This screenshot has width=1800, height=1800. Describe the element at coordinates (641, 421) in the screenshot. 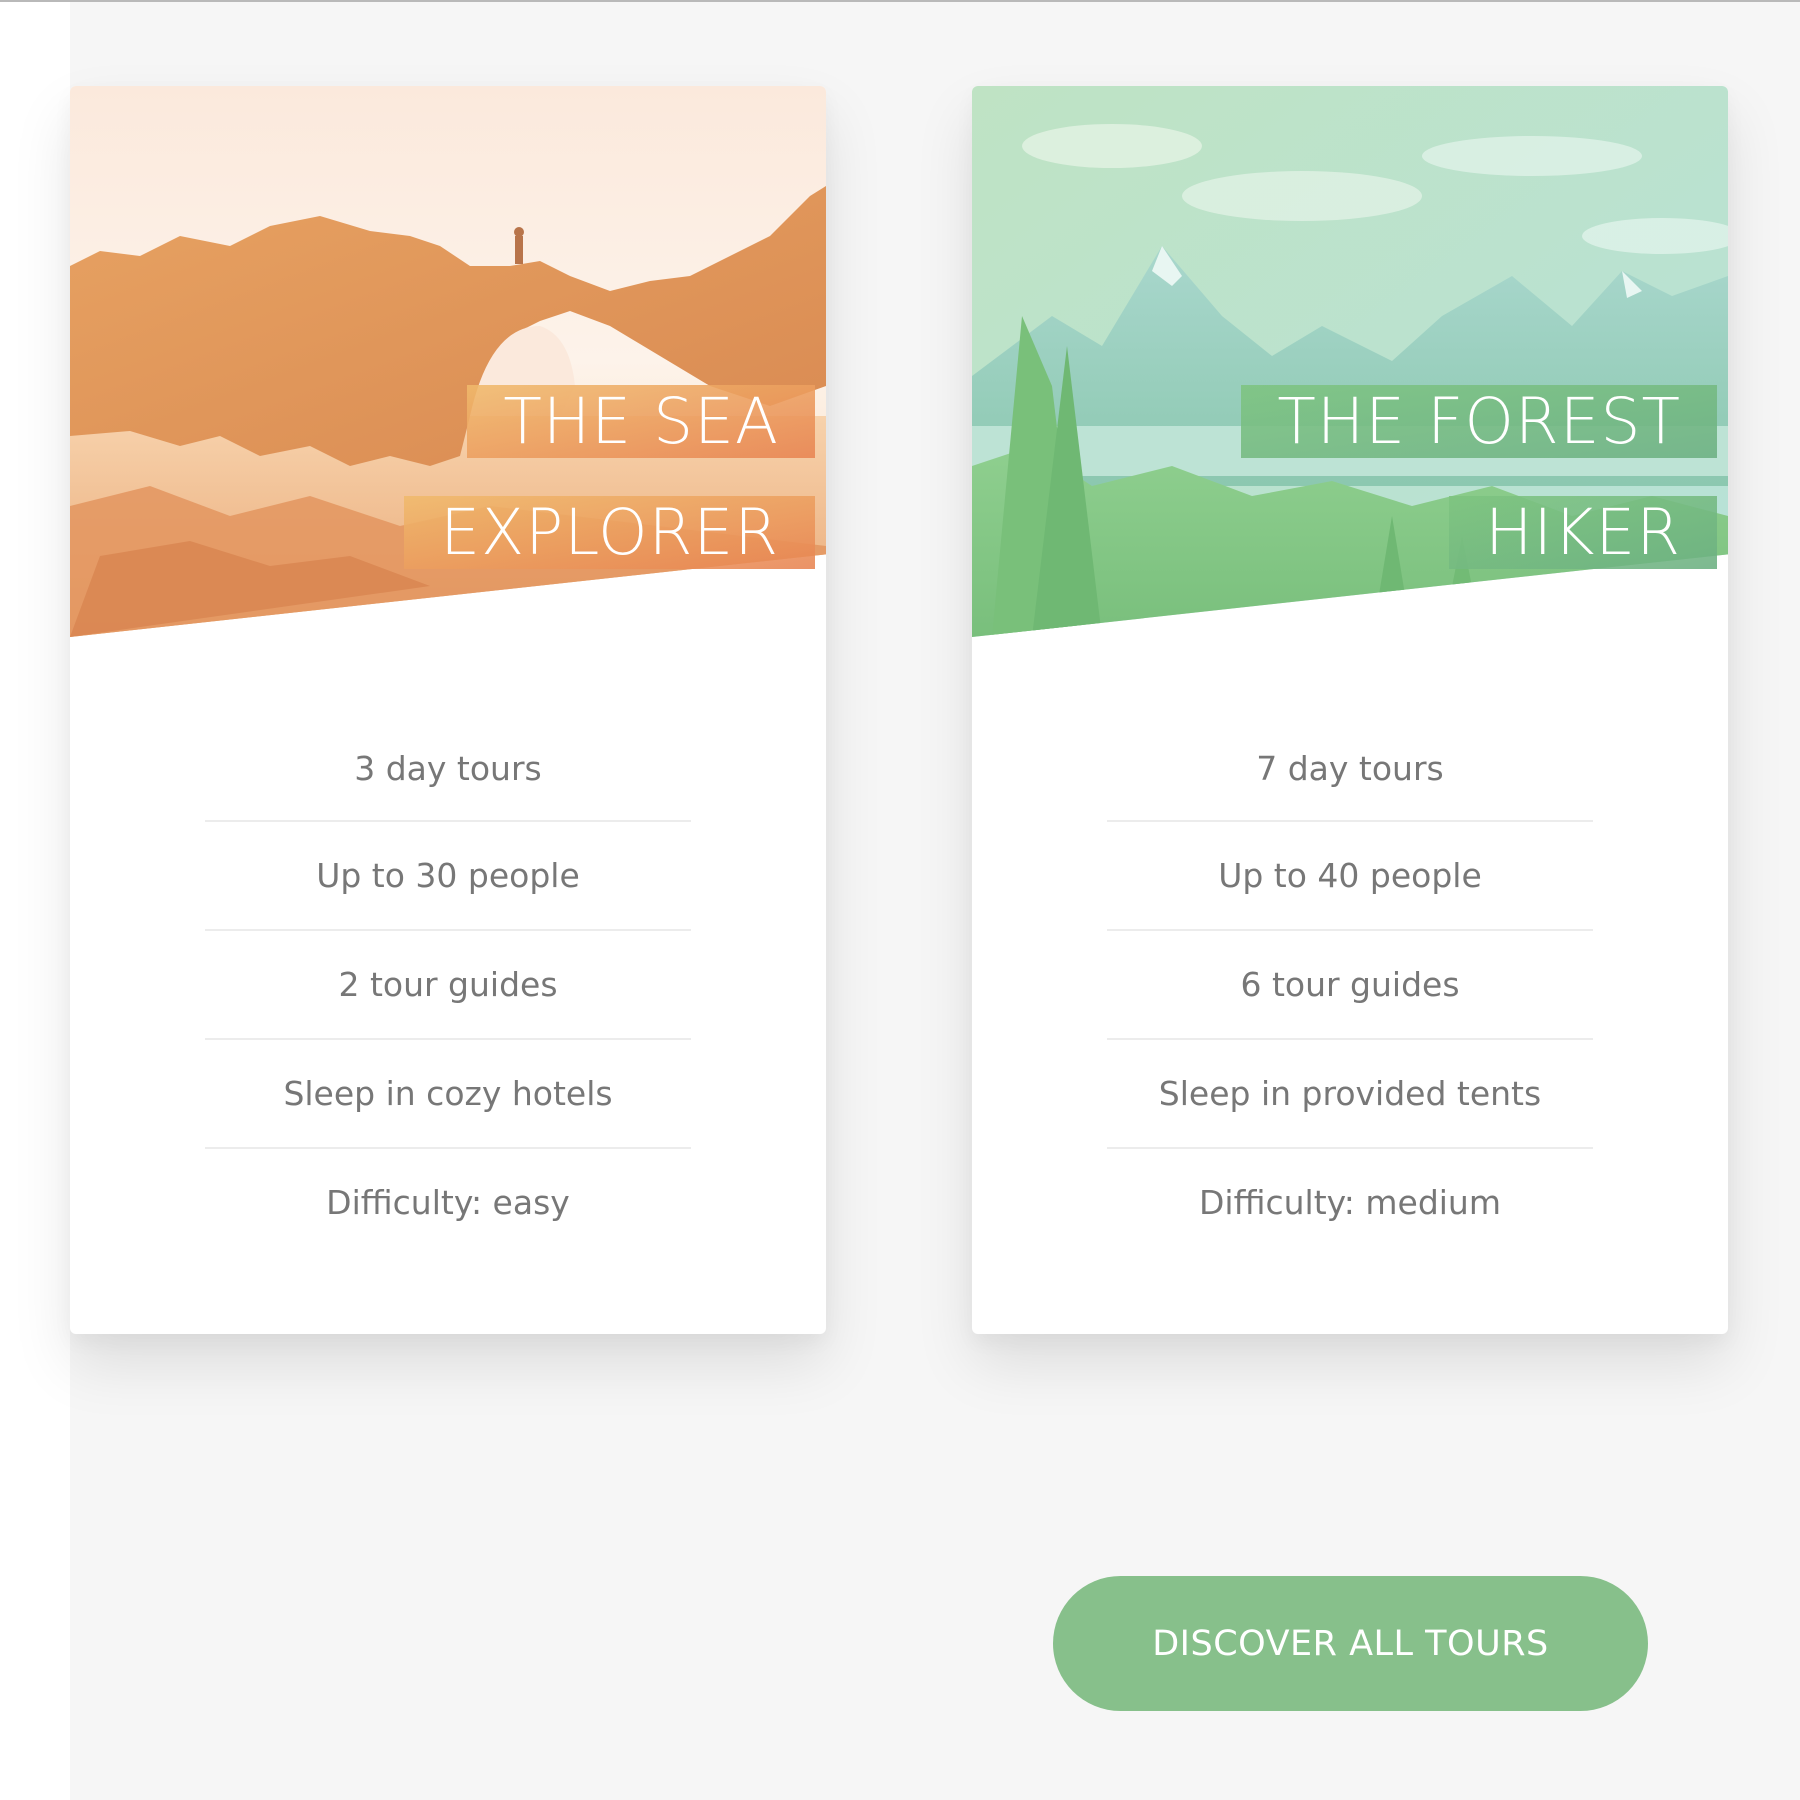

I see `tour-heading-line1: THE SEA` at that location.